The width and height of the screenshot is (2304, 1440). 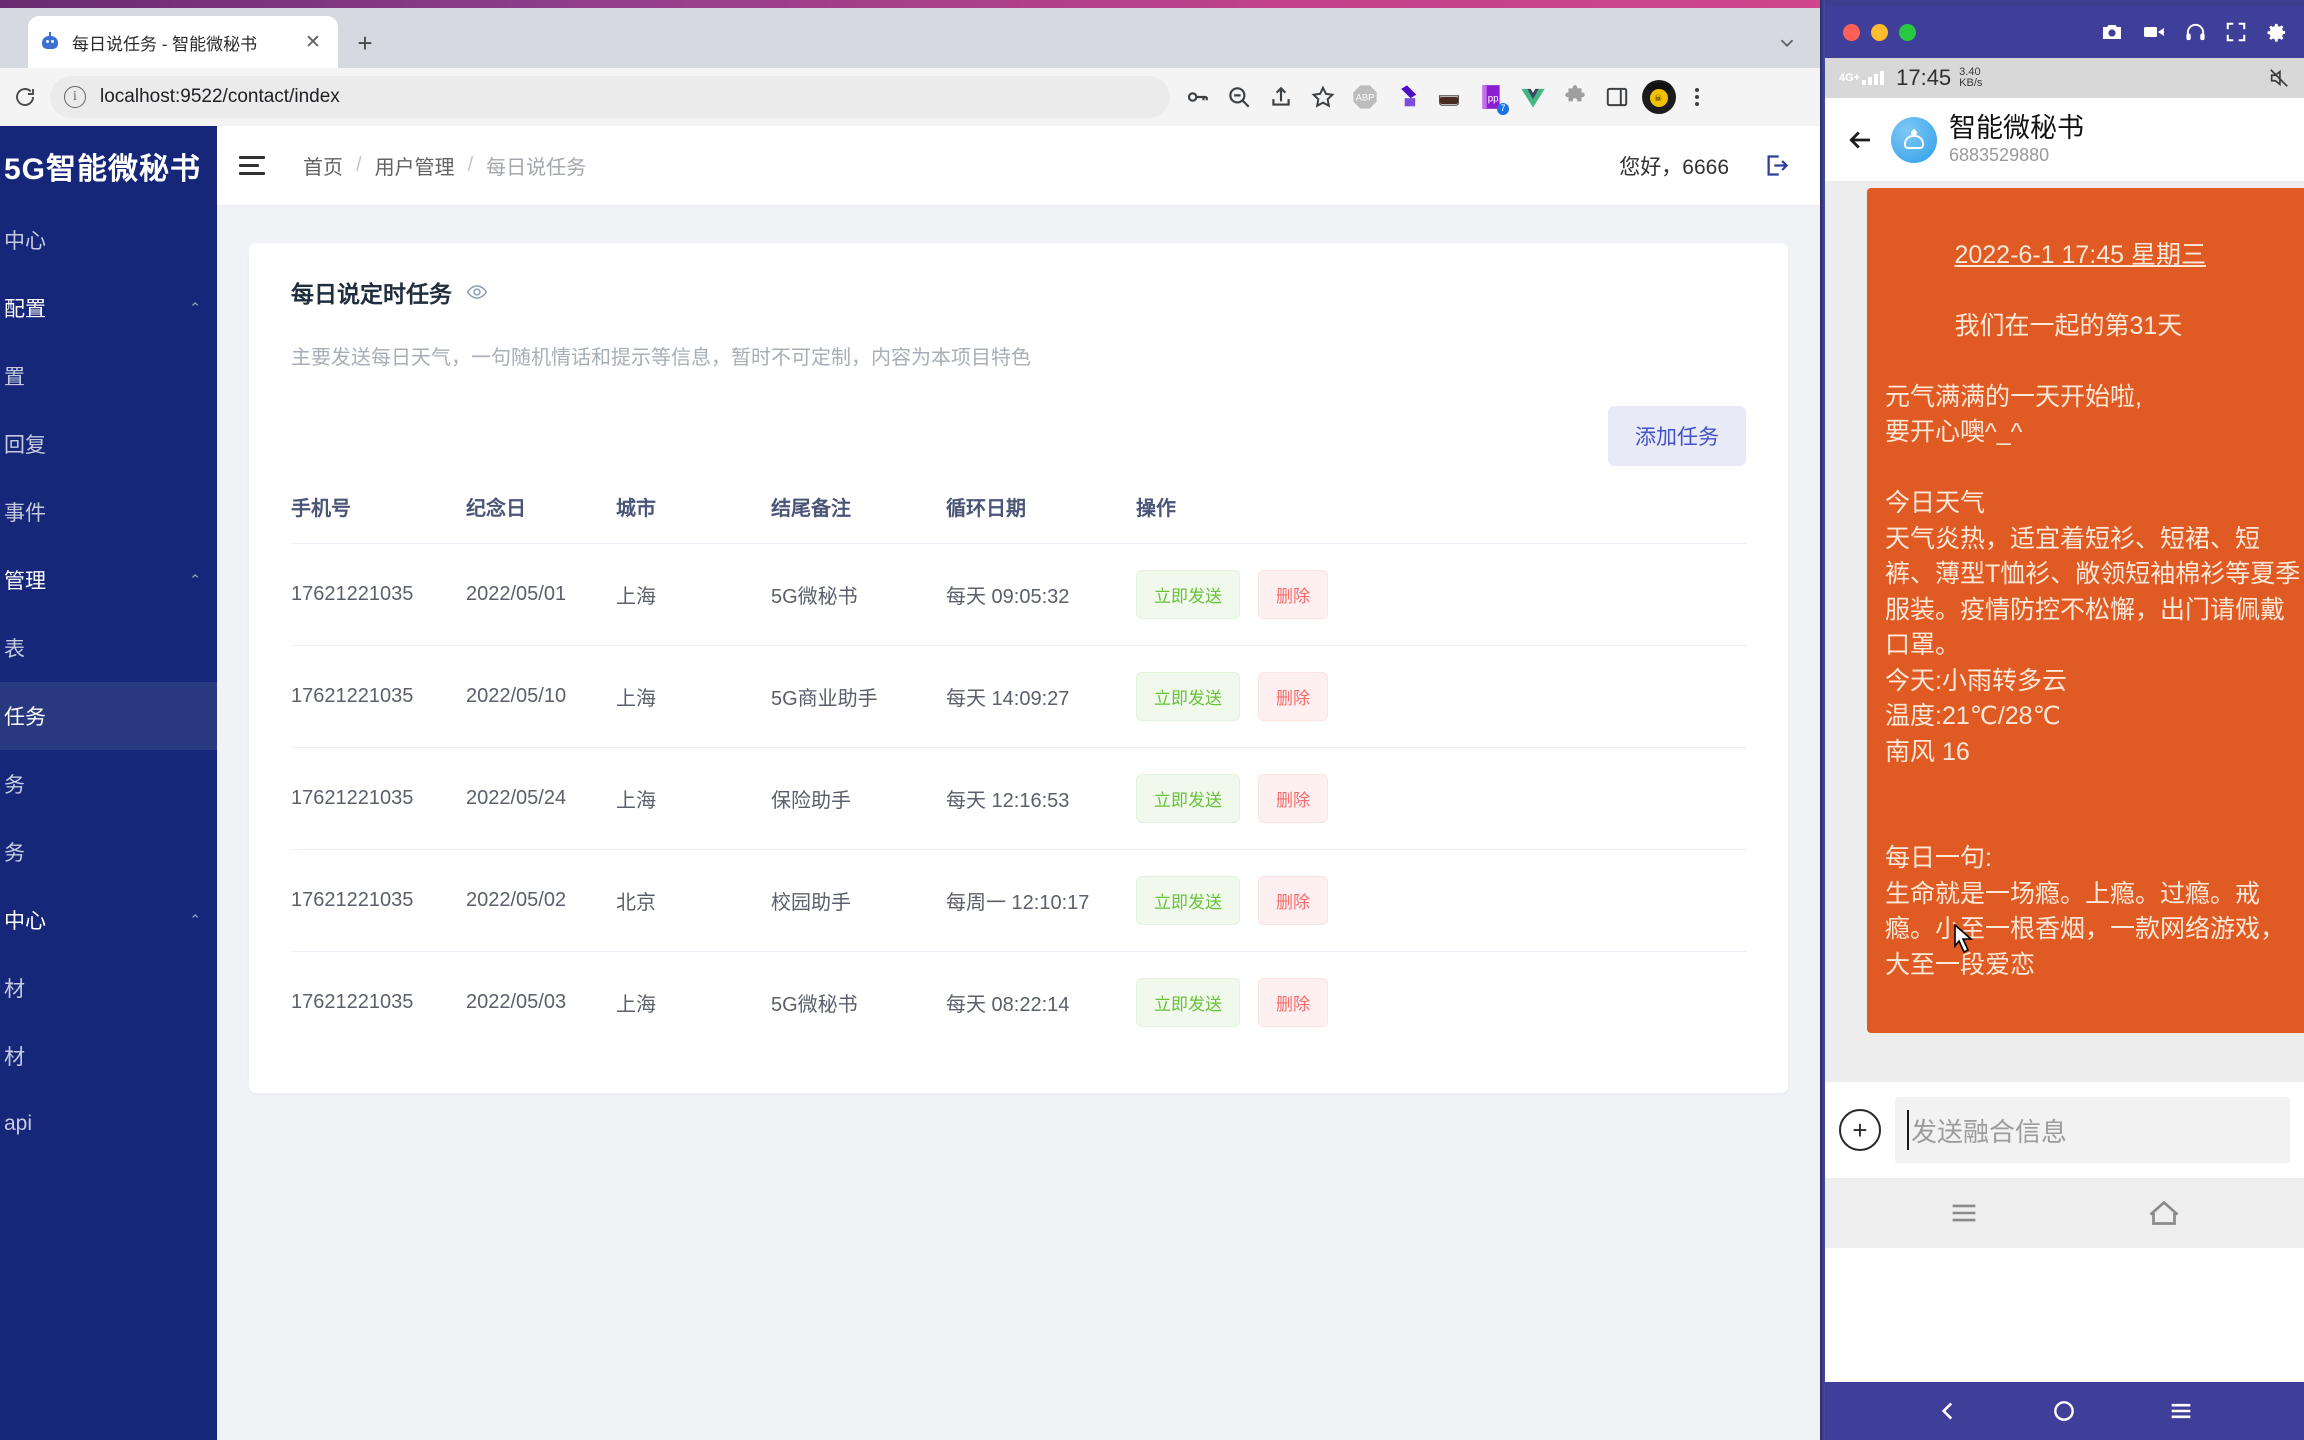 I want to click on chat-identity: 智能微秘书 6883529880, so click(x=2016, y=139).